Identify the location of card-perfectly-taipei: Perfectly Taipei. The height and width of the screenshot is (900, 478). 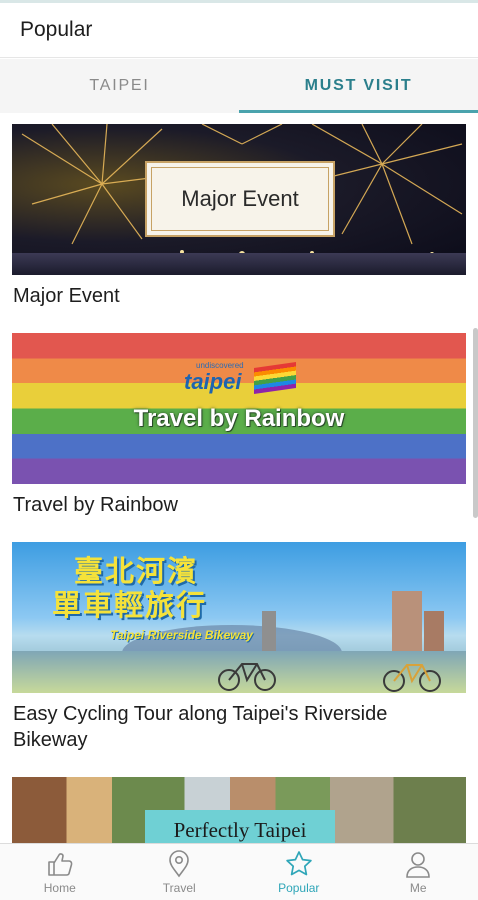
(239, 810).